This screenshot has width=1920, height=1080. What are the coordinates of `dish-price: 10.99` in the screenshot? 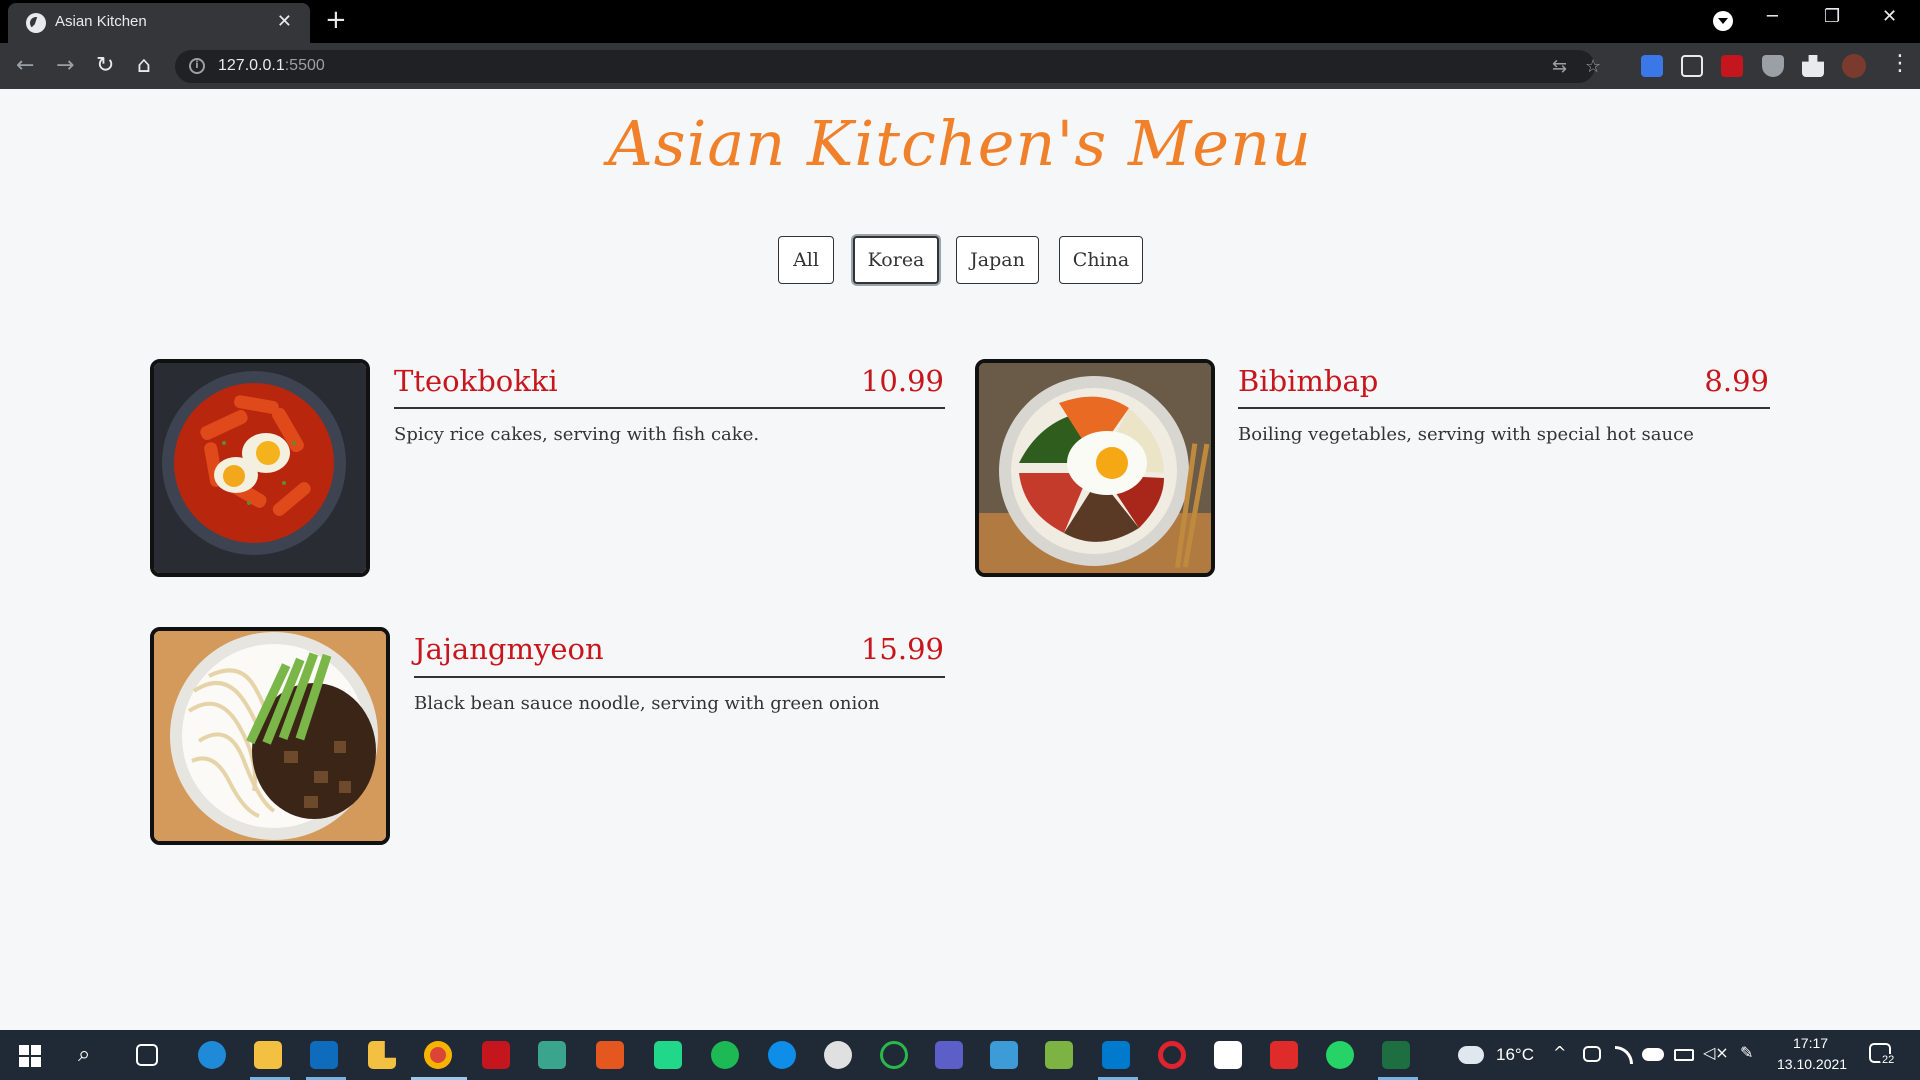 It's located at (902, 381).